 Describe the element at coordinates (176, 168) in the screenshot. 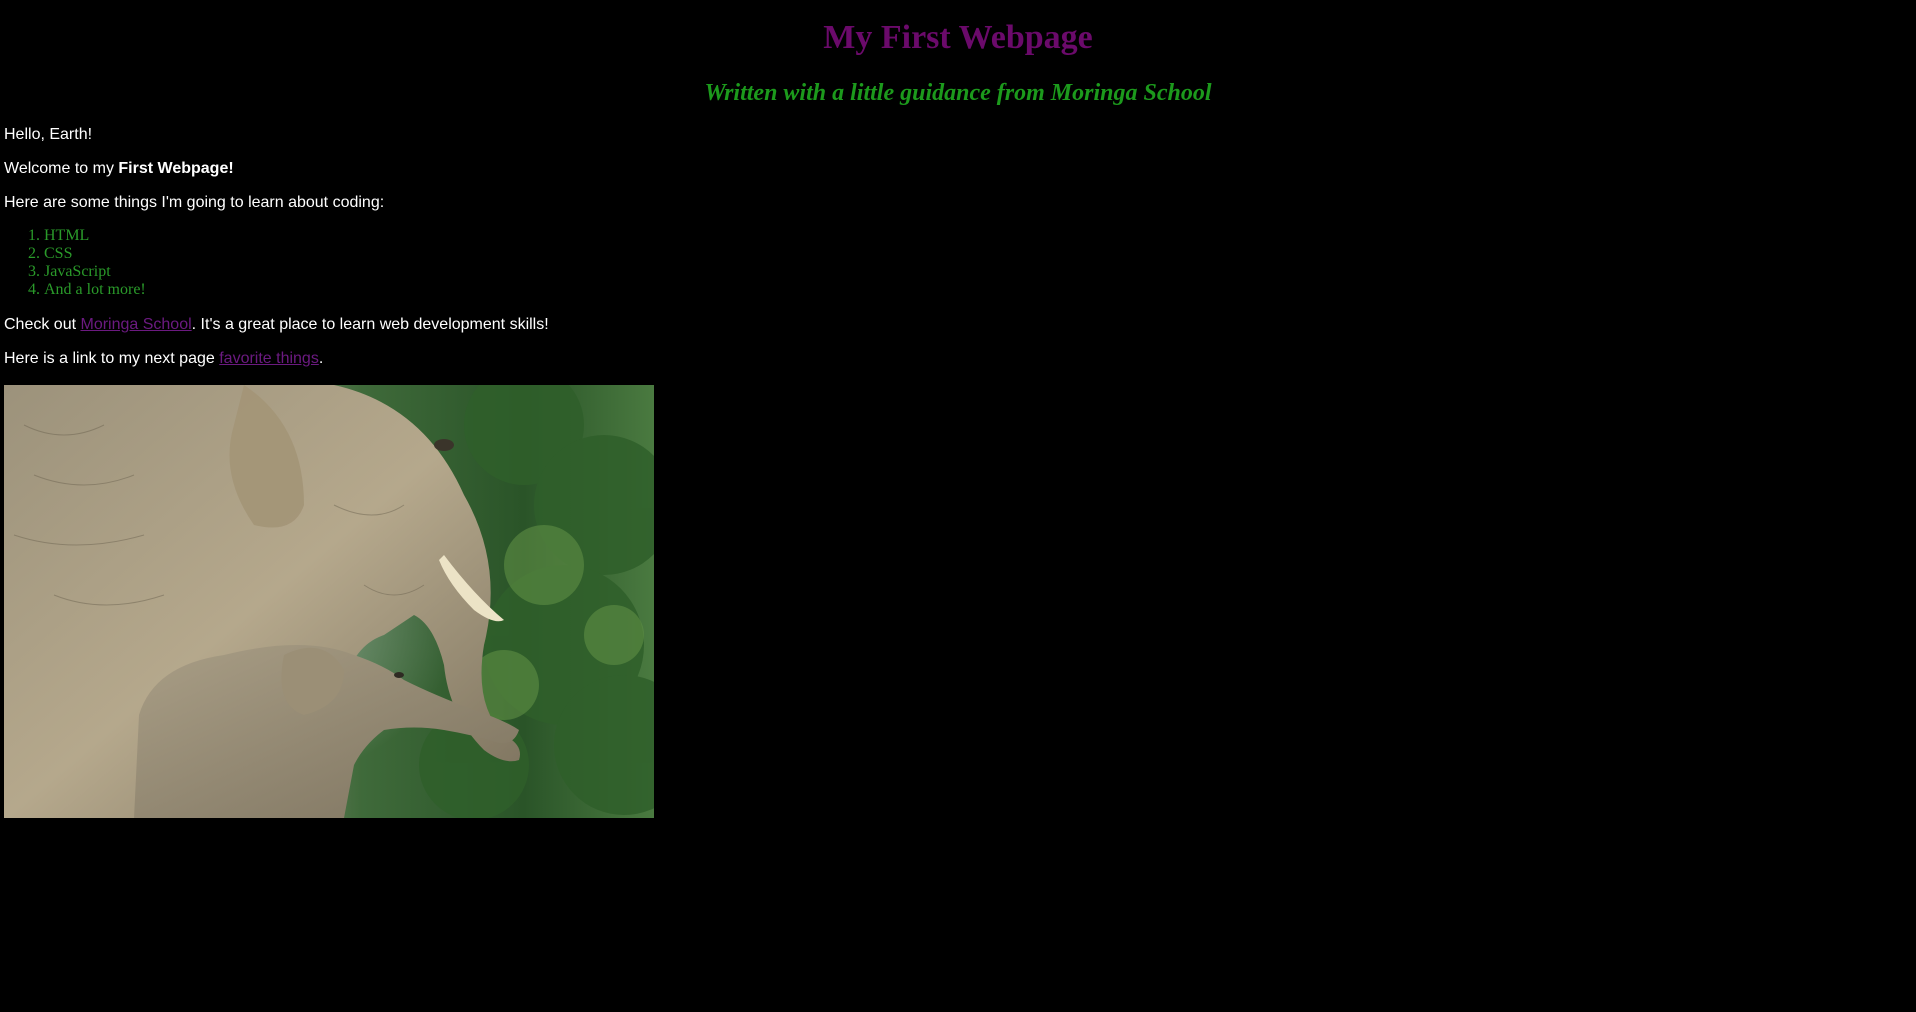

I see `welcome-bold: First Webpage!` at that location.